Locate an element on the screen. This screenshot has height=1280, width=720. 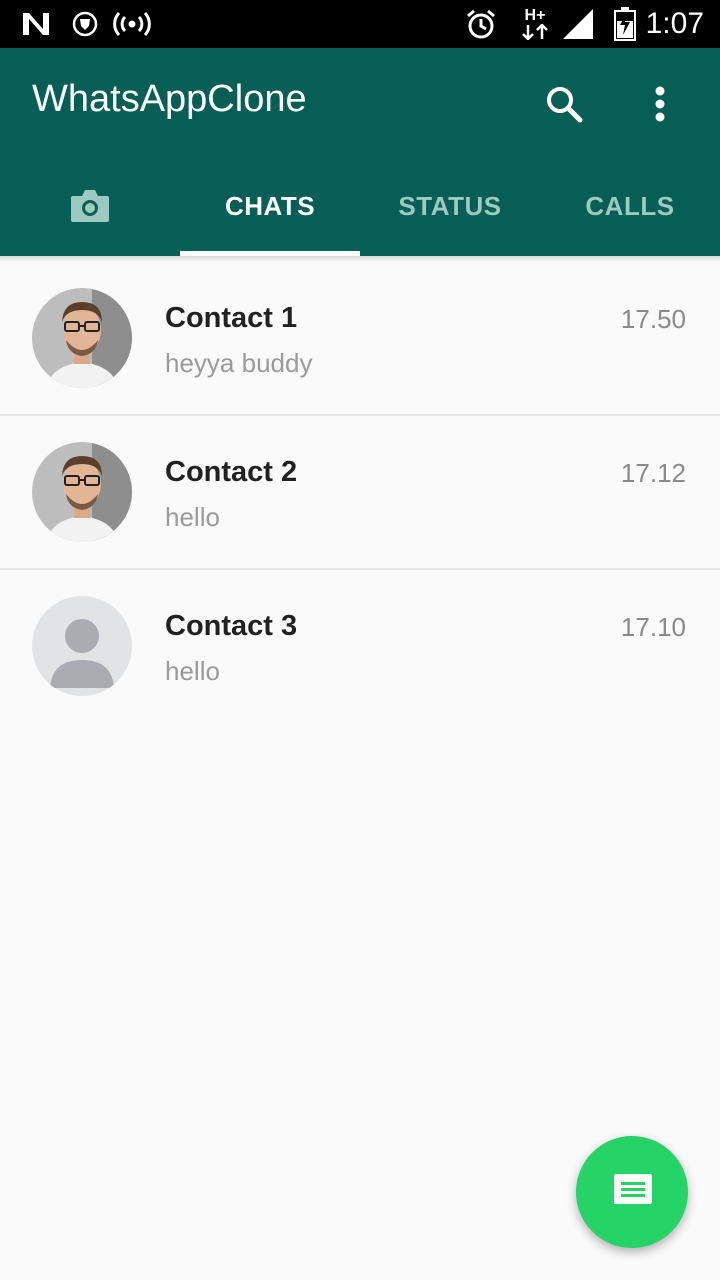
hotspot-icon is located at coordinates (132, 24).